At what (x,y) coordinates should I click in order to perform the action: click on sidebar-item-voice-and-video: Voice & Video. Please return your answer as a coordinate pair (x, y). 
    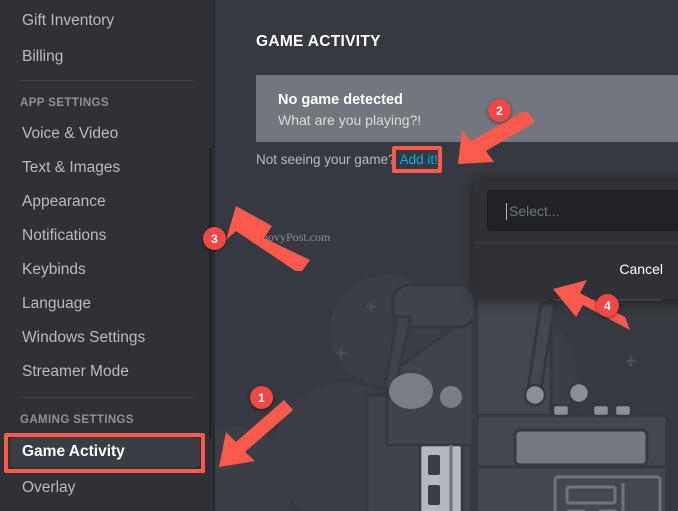
    Looking at the image, I should click on (107, 134).